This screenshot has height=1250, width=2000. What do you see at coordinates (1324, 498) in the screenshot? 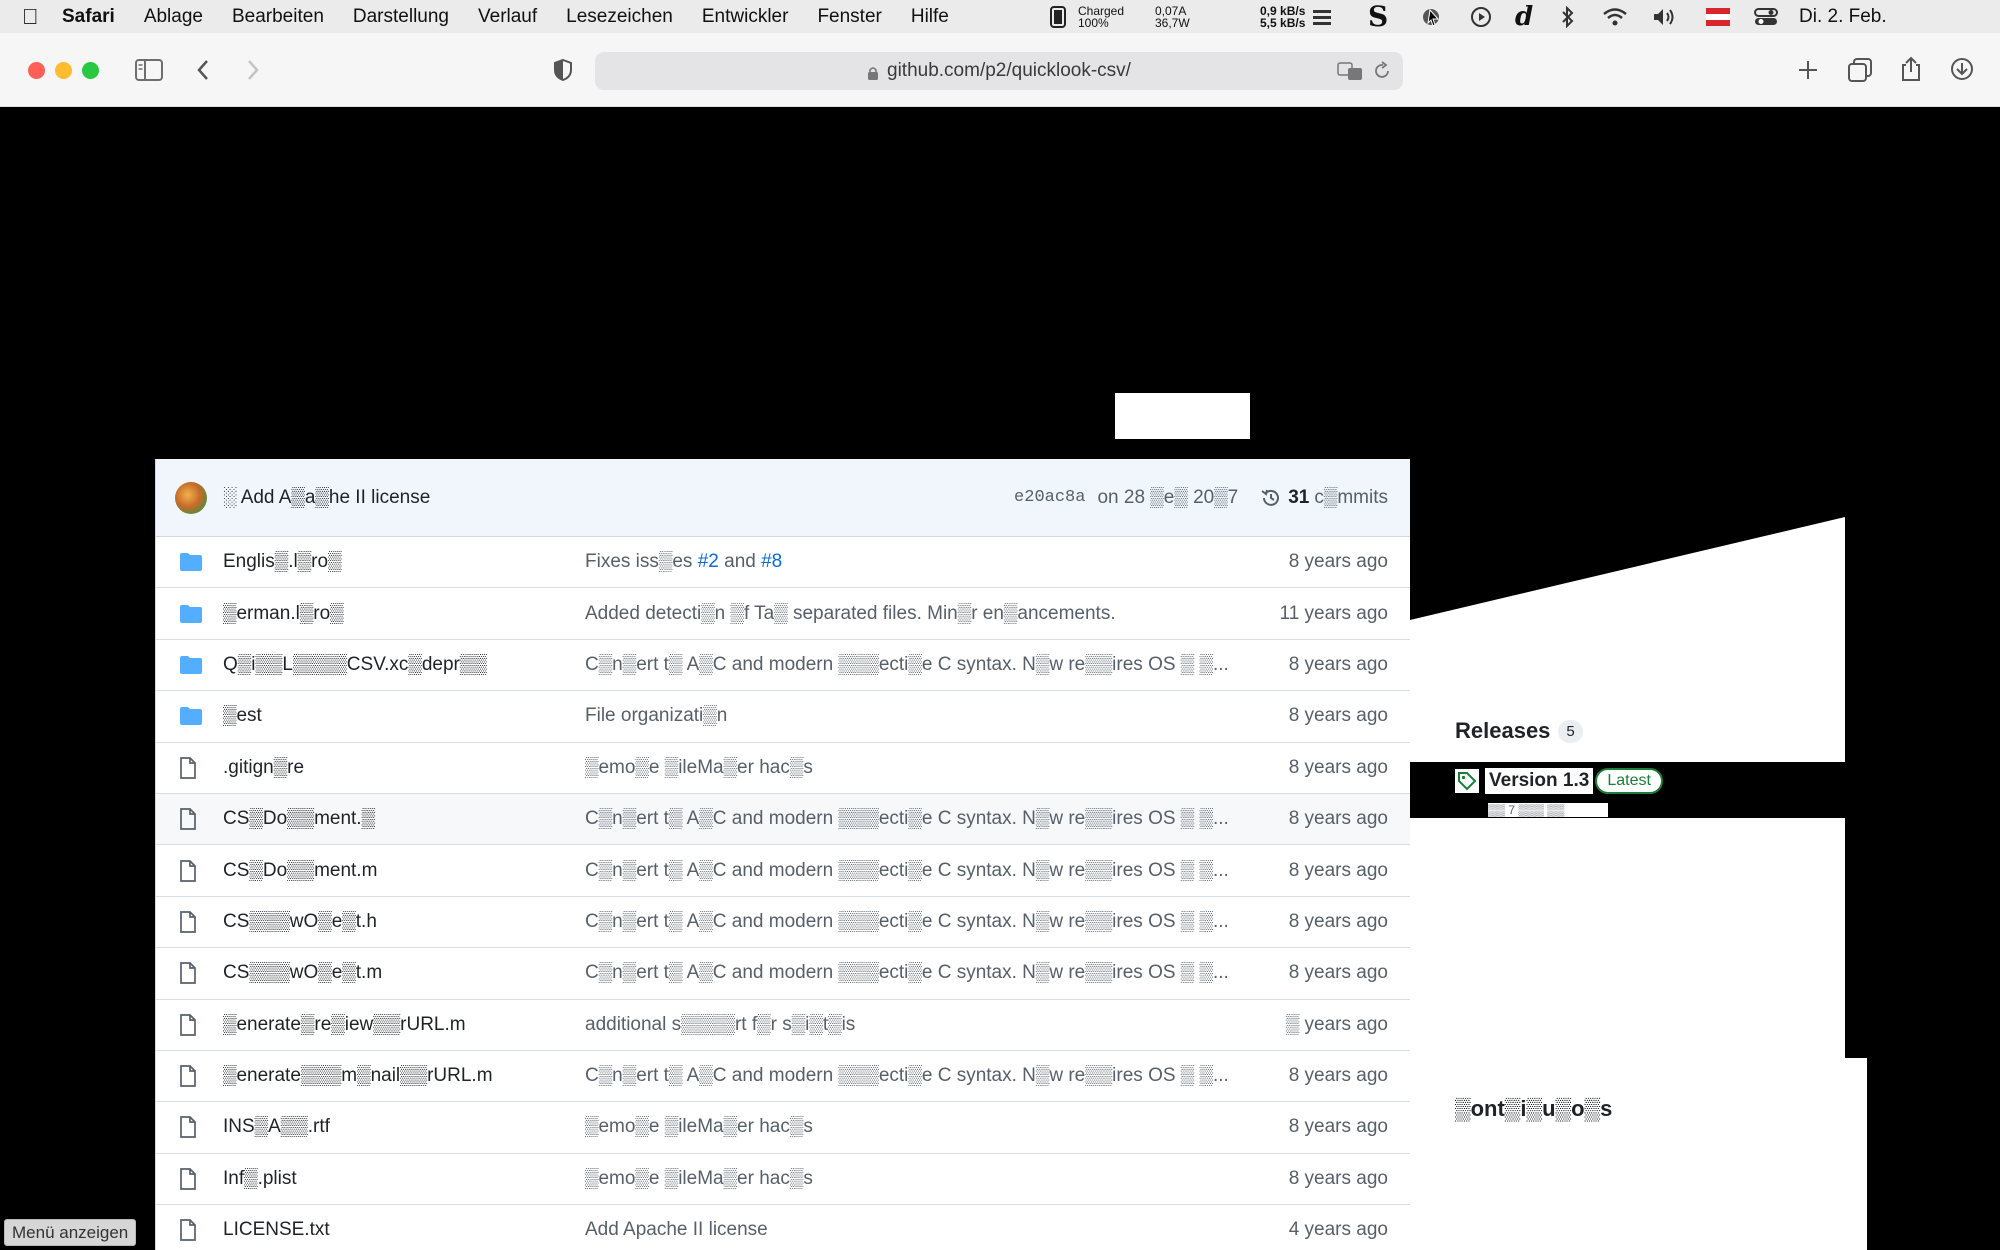
I see `commits-link: 31 c▒mmits` at bounding box center [1324, 498].